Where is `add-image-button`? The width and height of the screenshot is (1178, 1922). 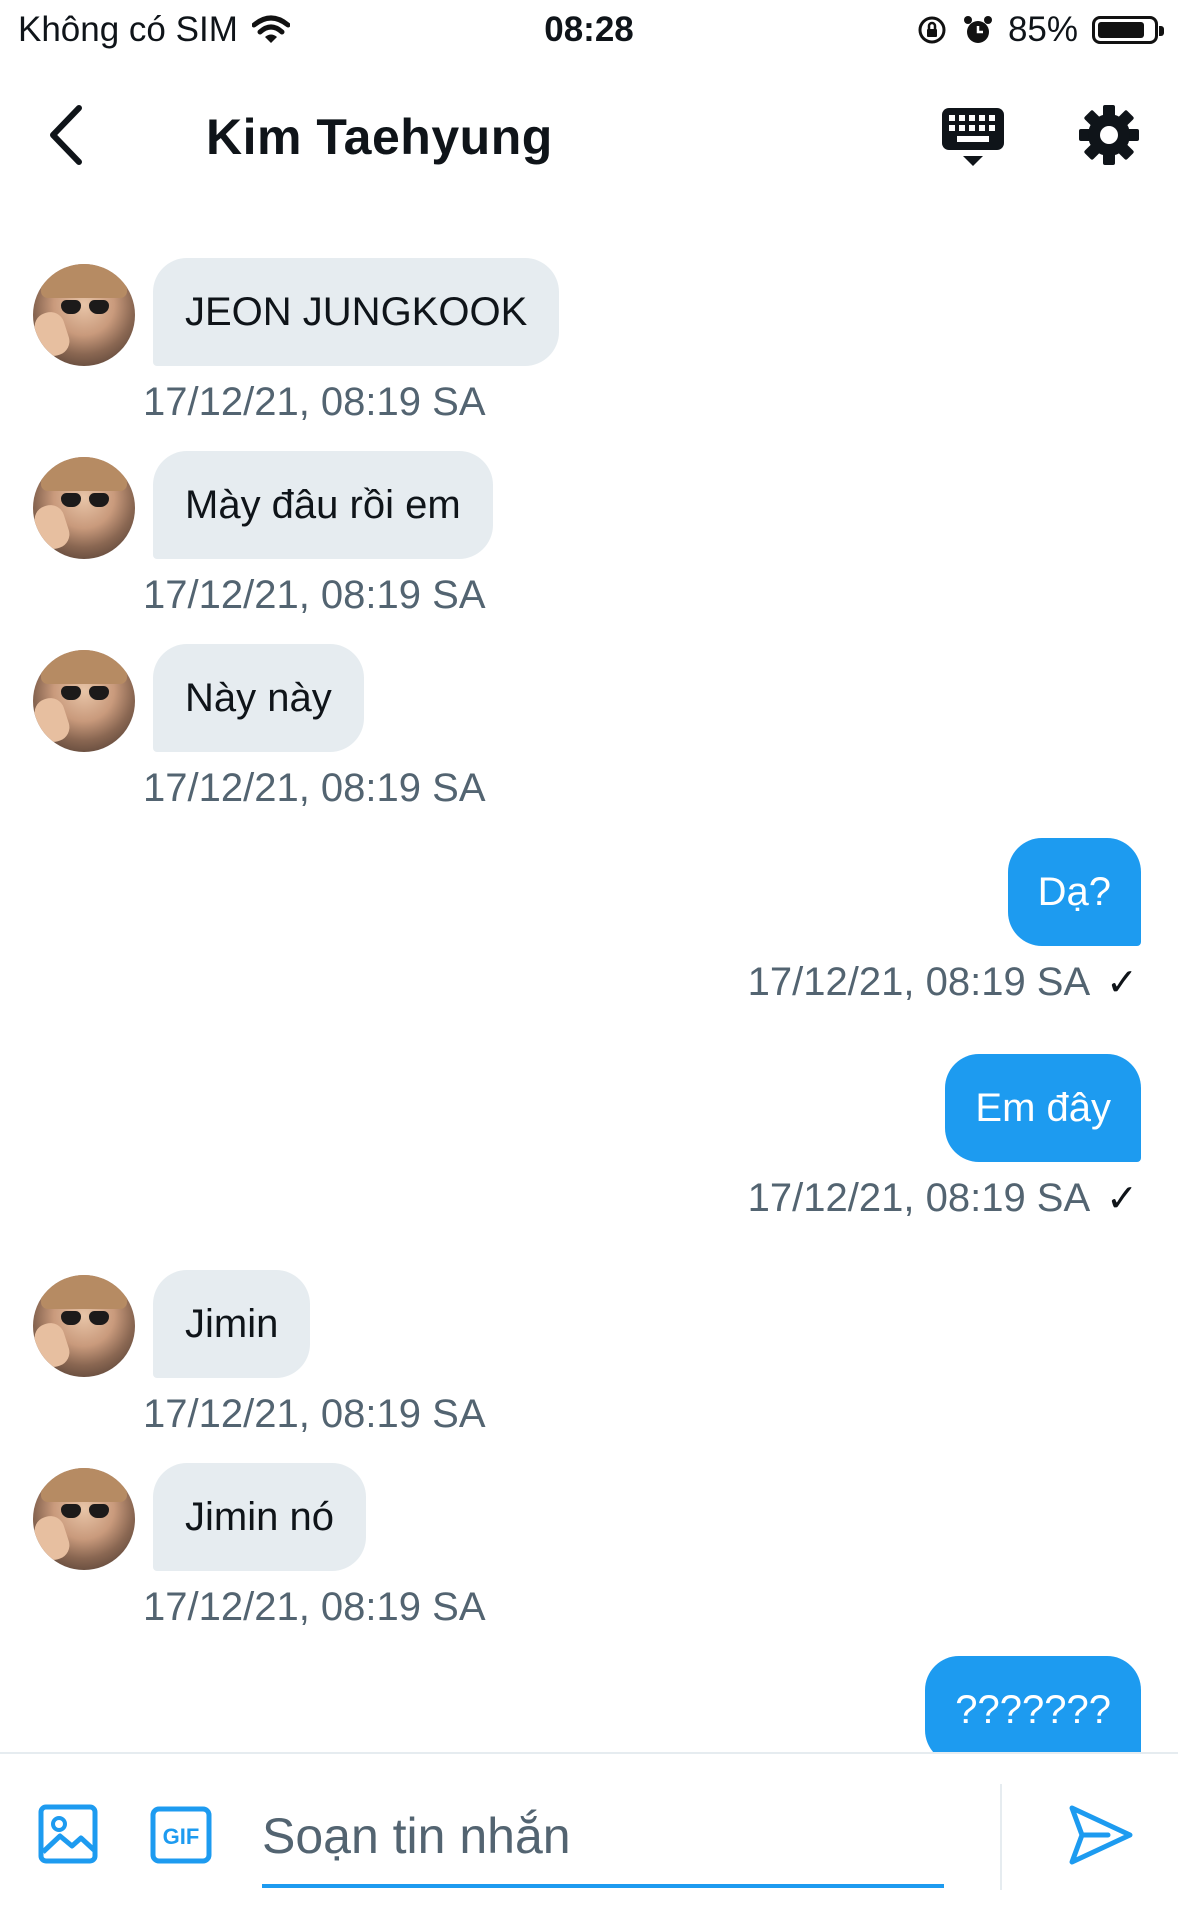
add-image-button is located at coordinates (68, 1834).